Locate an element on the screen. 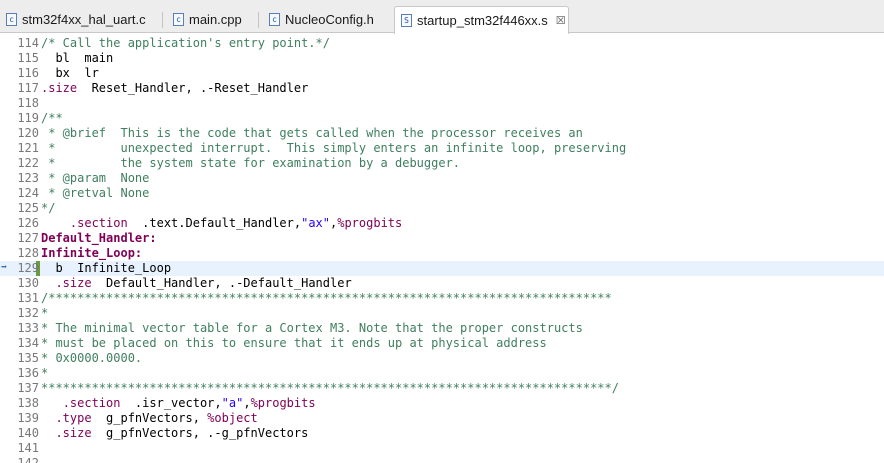  tab-main-cpp: c main.cpp is located at coordinates (207, 19).